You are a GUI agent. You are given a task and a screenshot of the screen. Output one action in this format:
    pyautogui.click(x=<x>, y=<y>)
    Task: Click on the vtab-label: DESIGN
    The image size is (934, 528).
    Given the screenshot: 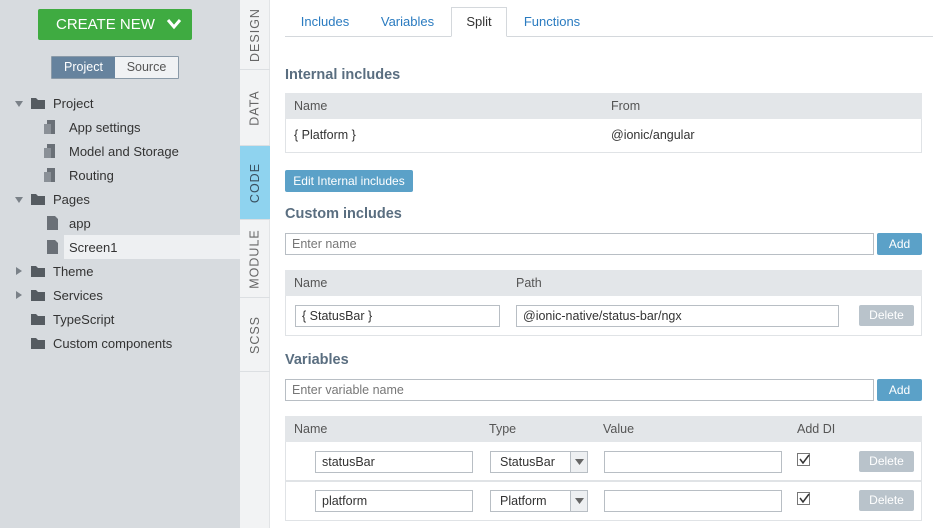 What is the action you would take?
    pyautogui.click(x=255, y=34)
    